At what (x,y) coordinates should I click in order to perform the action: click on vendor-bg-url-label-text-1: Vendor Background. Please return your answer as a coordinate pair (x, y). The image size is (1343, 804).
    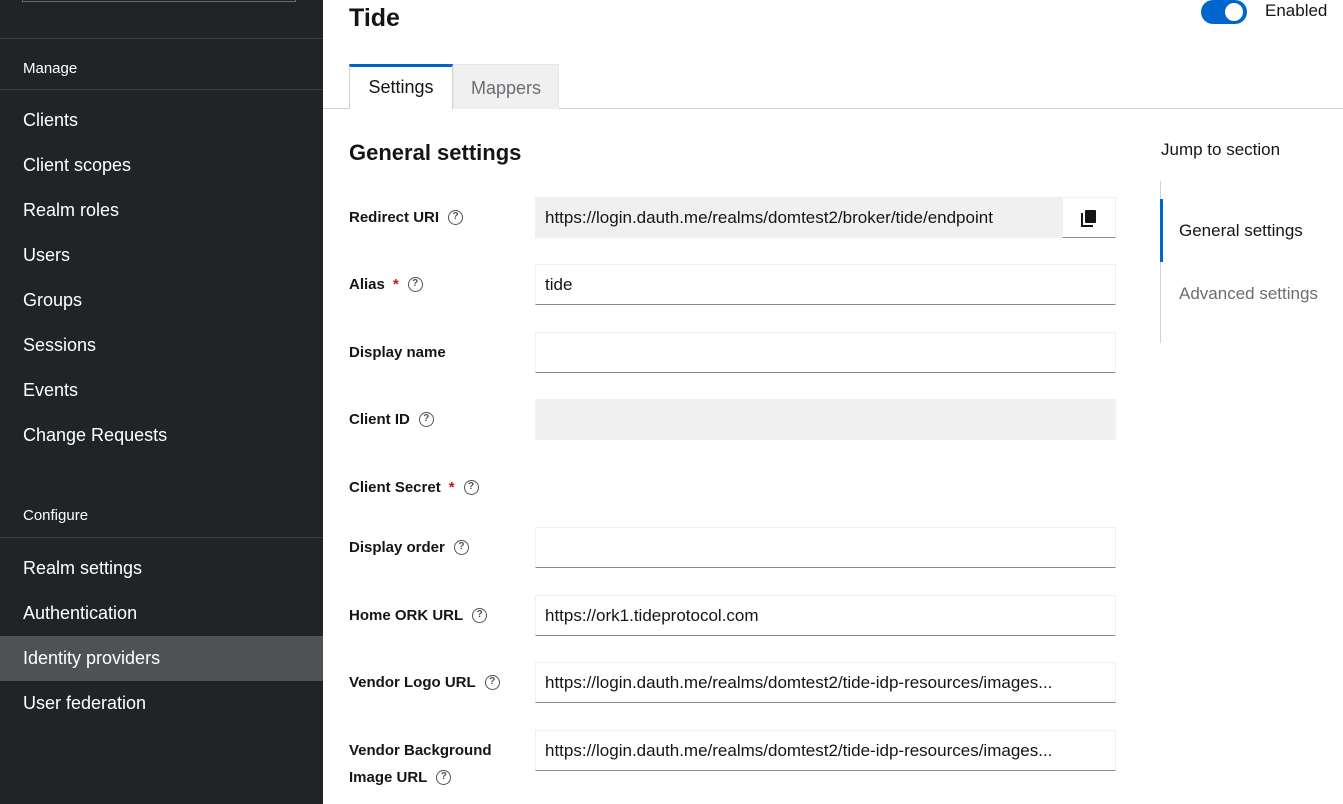
    Looking at the image, I should click on (420, 750).